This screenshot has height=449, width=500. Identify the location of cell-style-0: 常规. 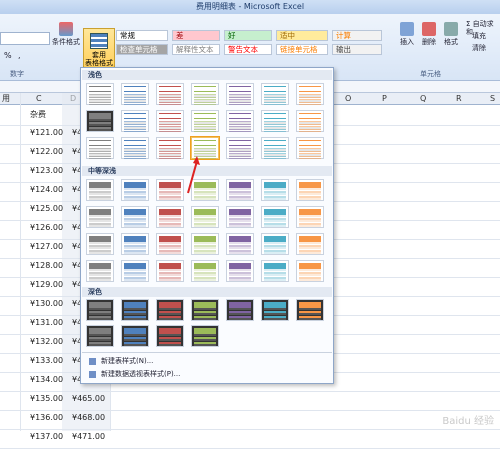
(142, 35).